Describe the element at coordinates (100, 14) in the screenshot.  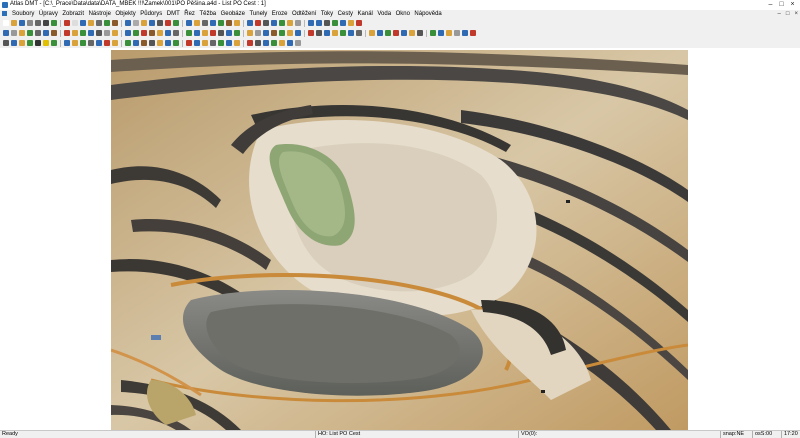
I see `menu-item: Nástroje` at that location.